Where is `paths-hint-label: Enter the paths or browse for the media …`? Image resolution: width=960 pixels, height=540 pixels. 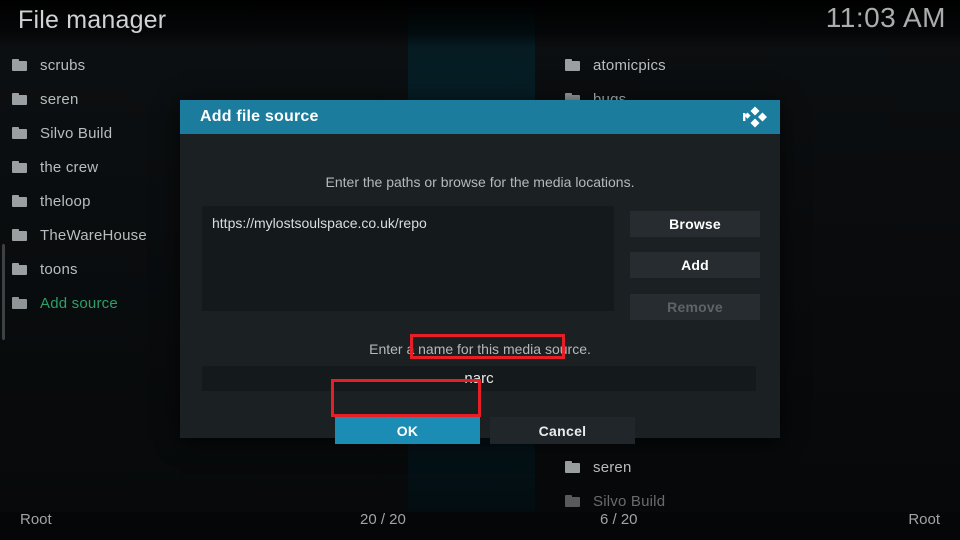 paths-hint-label: Enter the paths or browse for the media … is located at coordinates (480, 182).